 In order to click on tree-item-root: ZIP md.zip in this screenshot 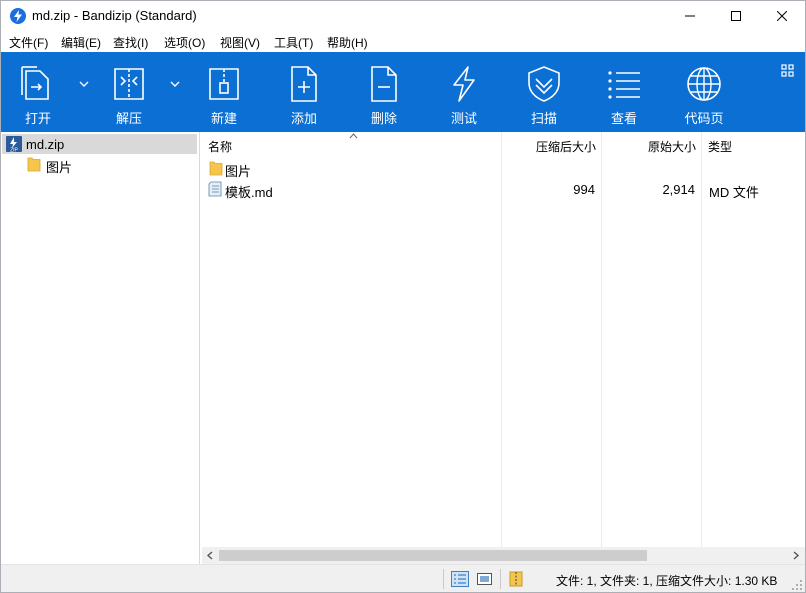, I will do `click(99, 144)`.